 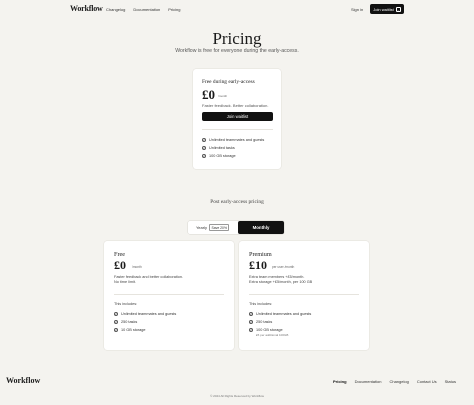 I want to click on join-waitlist-button: Join waitlist →, so click(x=387, y=9).